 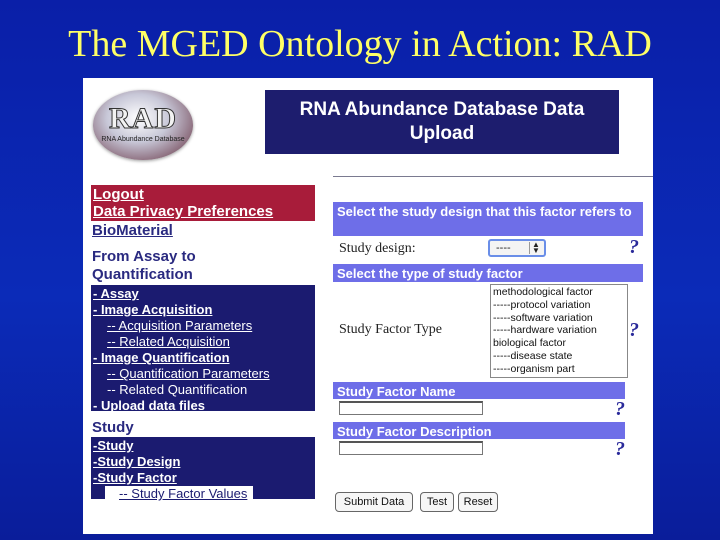 What do you see at coordinates (488, 273) in the screenshot?
I see `factor-type-bar: Select the type of study factor` at bounding box center [488, 273].